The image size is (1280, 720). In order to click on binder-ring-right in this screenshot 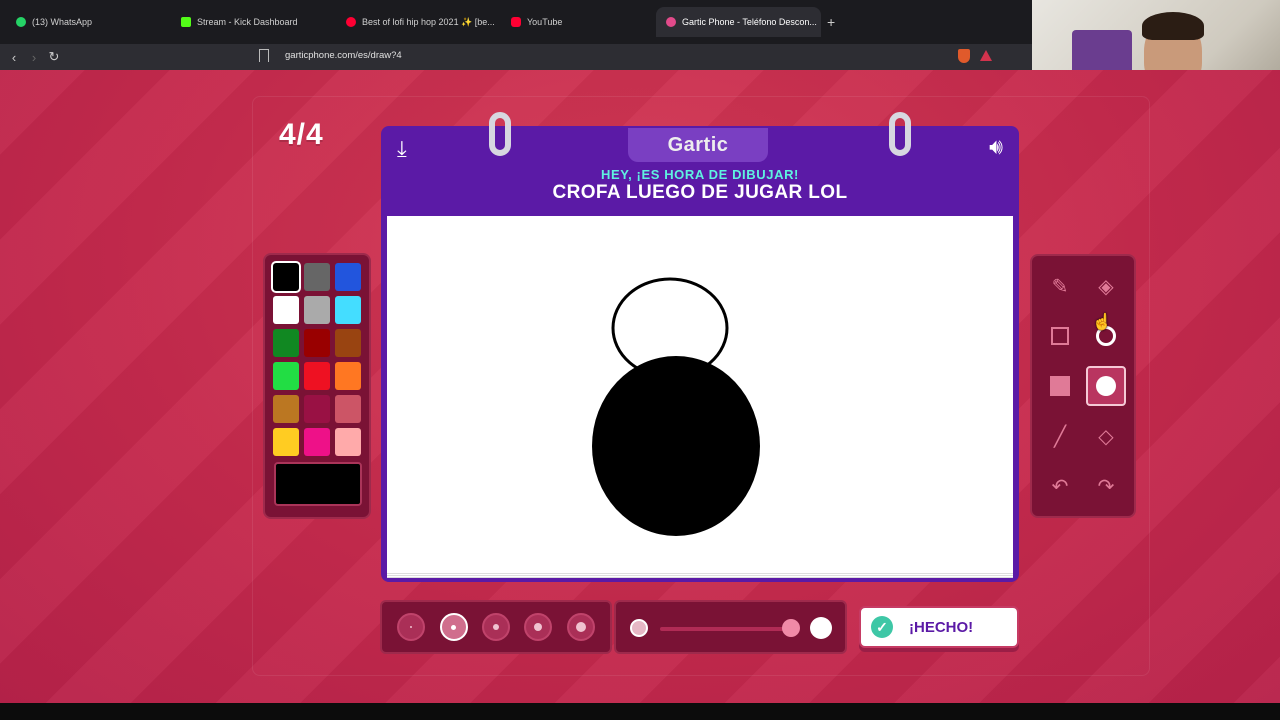, I will do `click(900, 134)`.